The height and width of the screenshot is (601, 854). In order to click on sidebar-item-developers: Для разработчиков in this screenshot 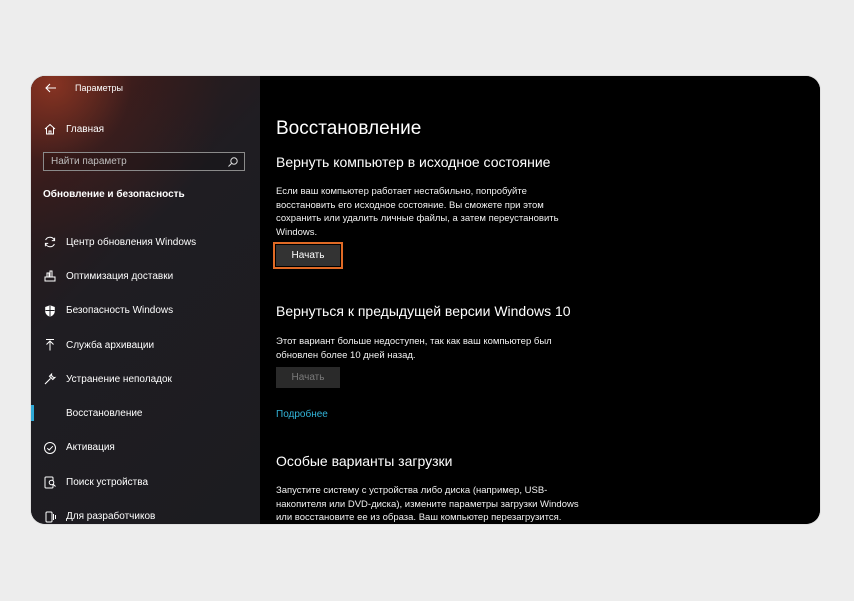, I will do `click(145, 511)`.